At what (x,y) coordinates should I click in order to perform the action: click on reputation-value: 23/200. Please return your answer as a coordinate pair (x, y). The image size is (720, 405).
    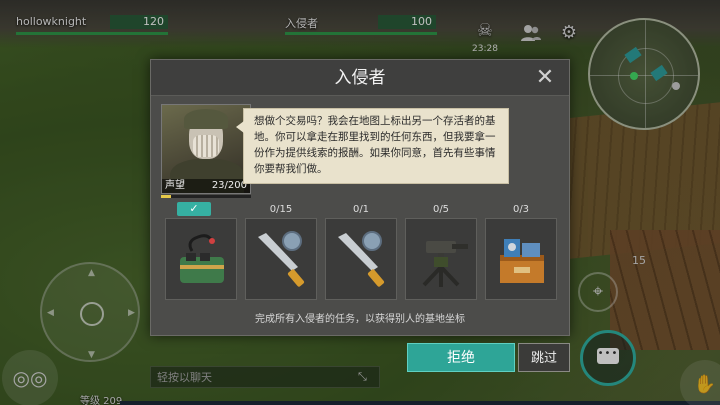
    Looking at the image, I should click on (229, 185).